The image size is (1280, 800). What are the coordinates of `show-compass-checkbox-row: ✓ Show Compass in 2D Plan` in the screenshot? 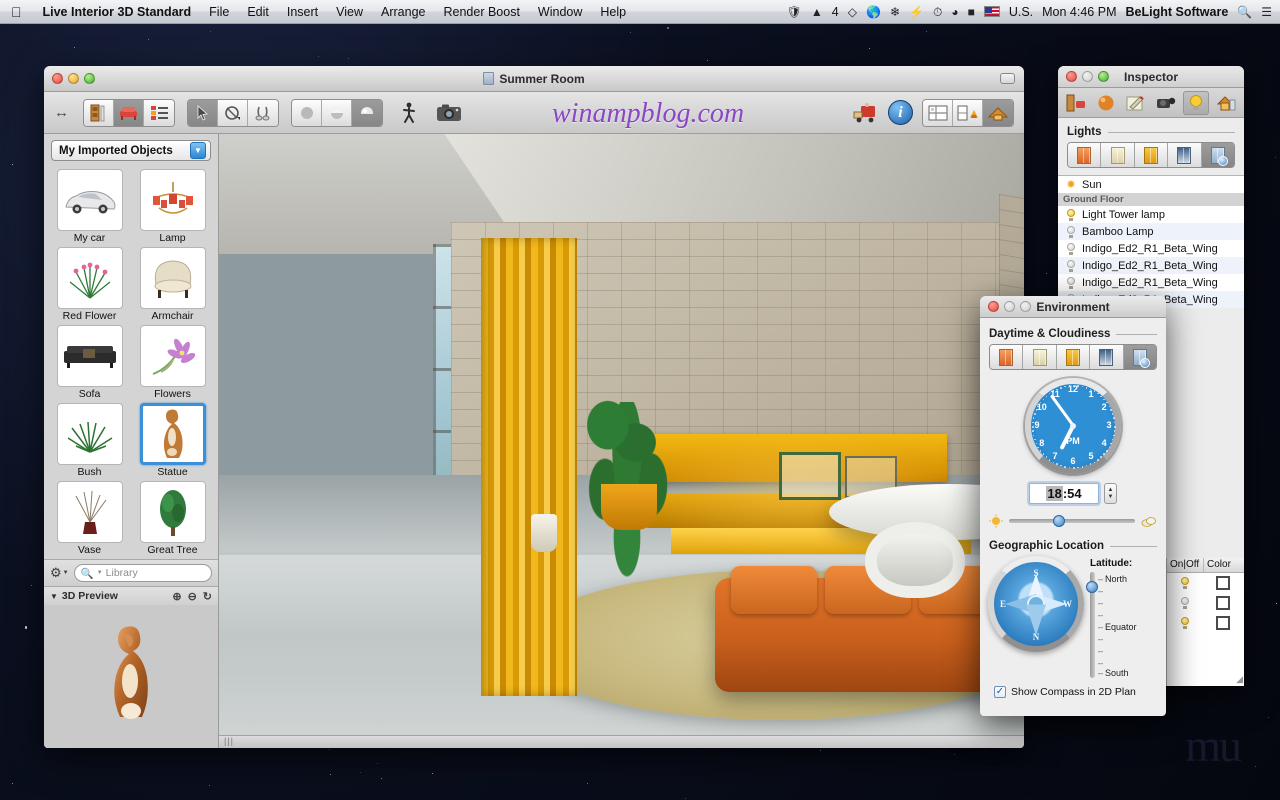 It's located at (1073, 688).